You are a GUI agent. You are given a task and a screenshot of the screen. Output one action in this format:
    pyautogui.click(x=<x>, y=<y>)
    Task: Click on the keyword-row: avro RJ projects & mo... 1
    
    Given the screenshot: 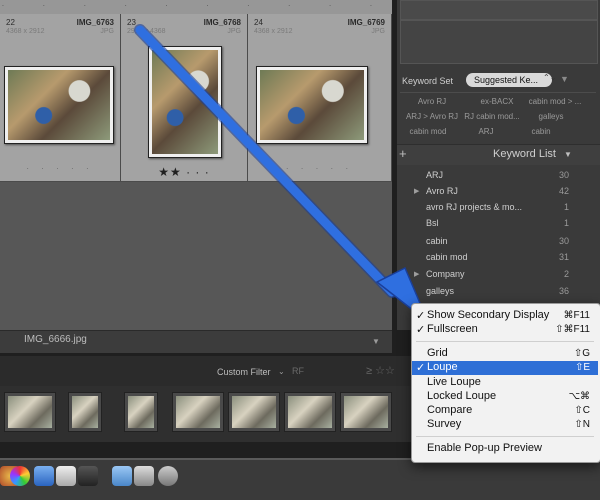 What is the action you would take?
    pyautogui.click(x=494, y=208)
    